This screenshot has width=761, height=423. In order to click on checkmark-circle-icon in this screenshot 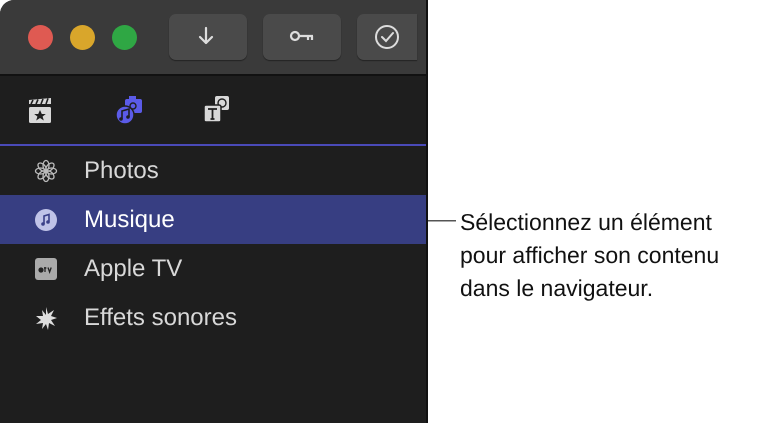, I will do `click(387, 37)`.